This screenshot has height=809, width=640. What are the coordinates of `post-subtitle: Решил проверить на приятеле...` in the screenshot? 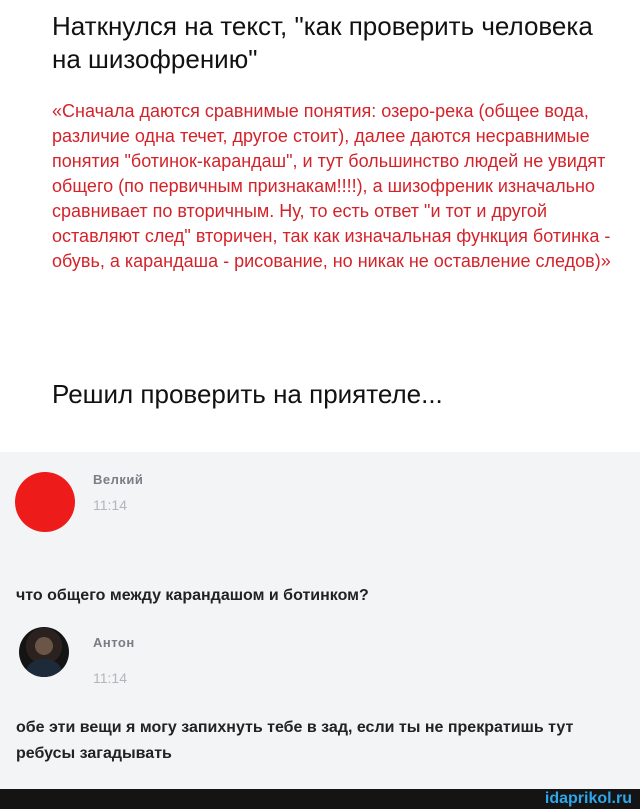 It's located at (247, 394).